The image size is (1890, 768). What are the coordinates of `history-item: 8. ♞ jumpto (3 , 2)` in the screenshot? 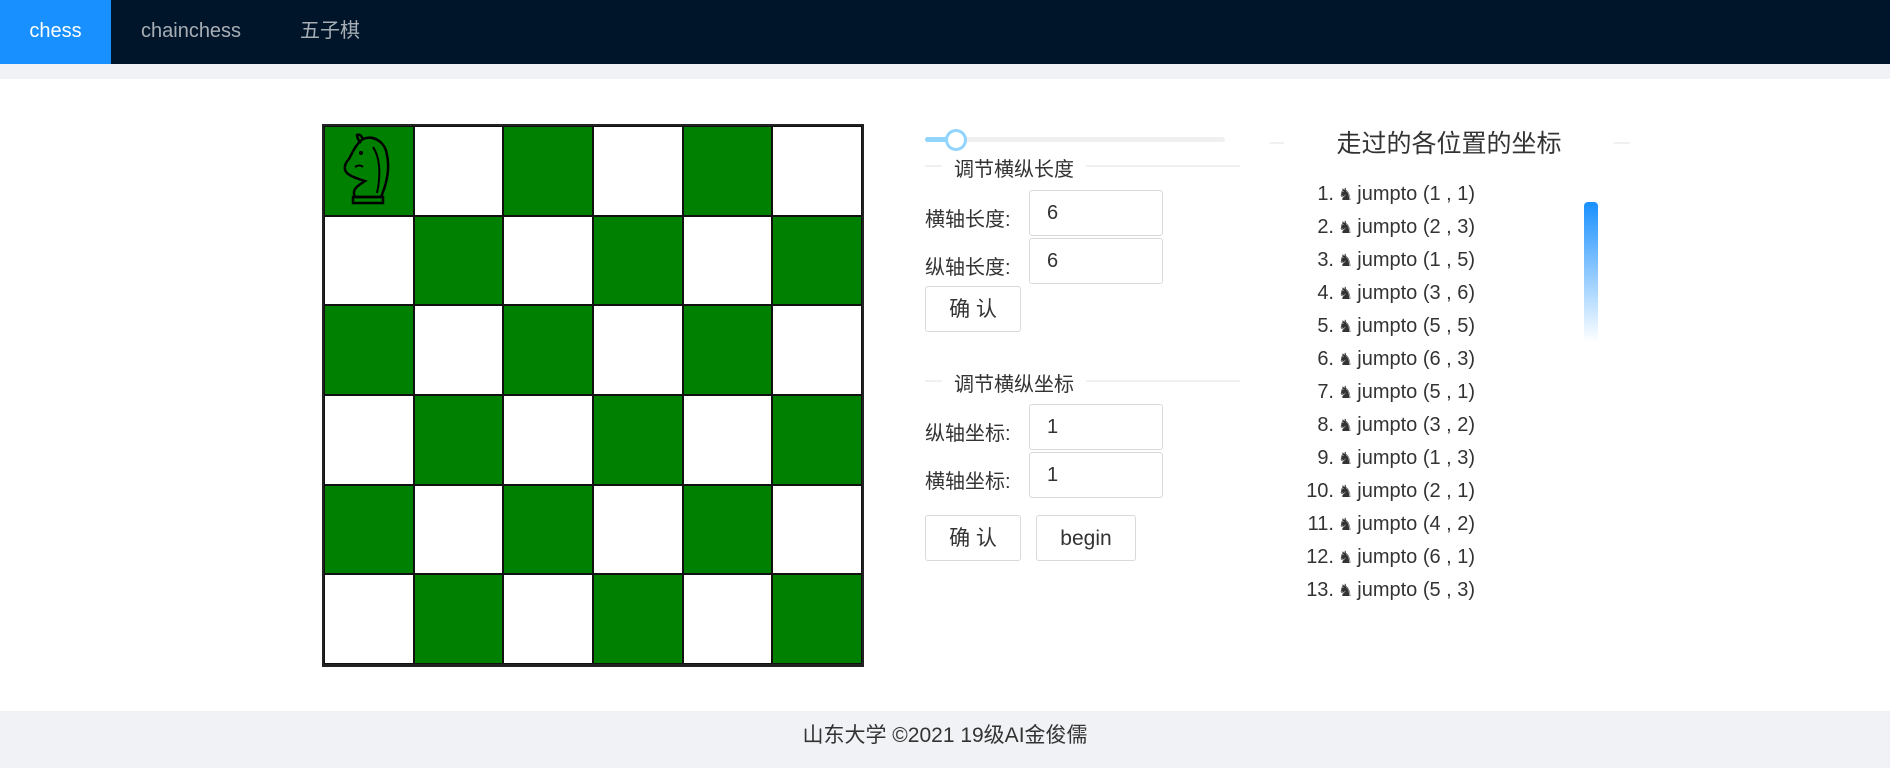 It's located at (1430, 425).